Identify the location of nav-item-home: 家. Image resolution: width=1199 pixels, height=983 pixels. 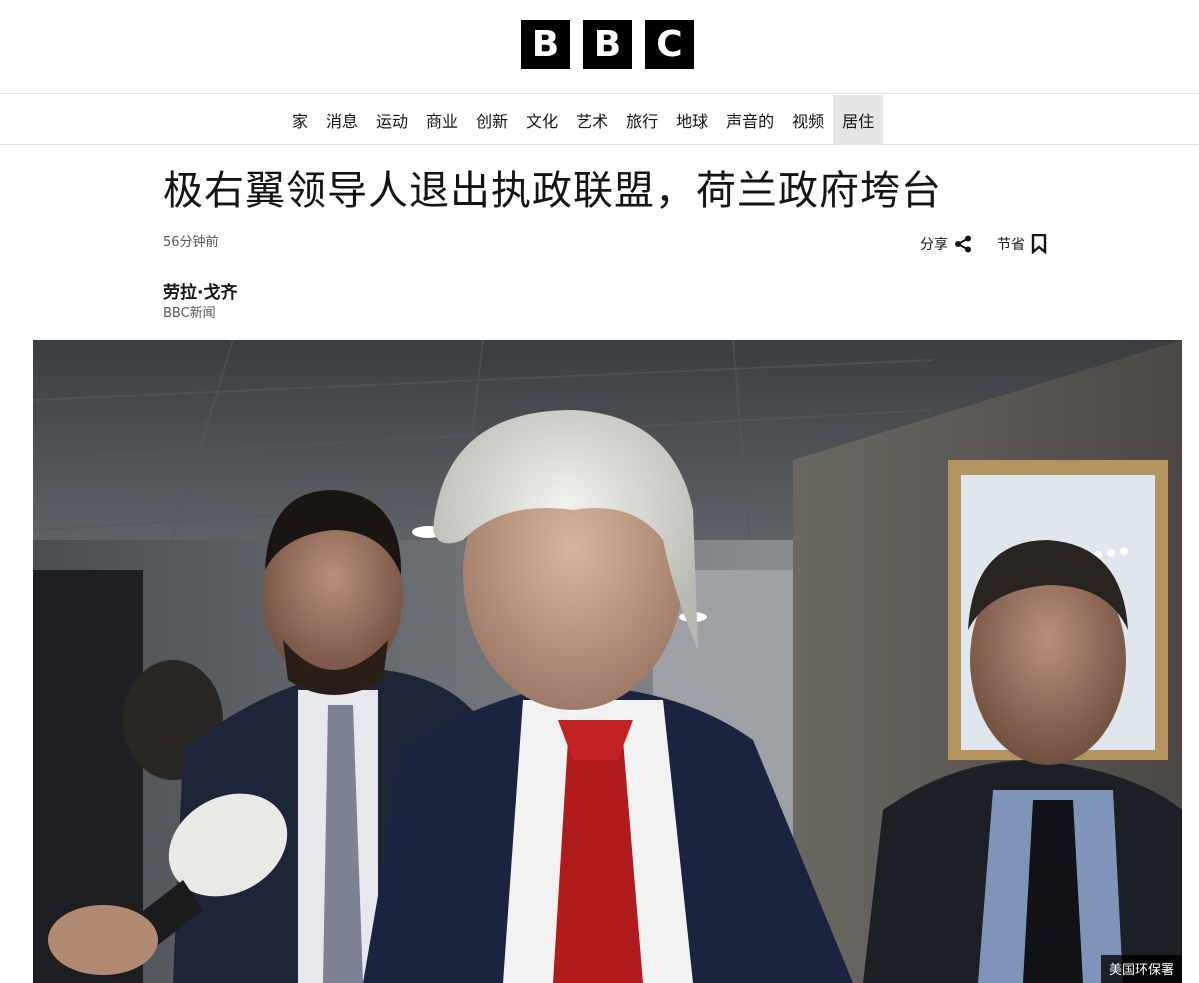
(300, 120).